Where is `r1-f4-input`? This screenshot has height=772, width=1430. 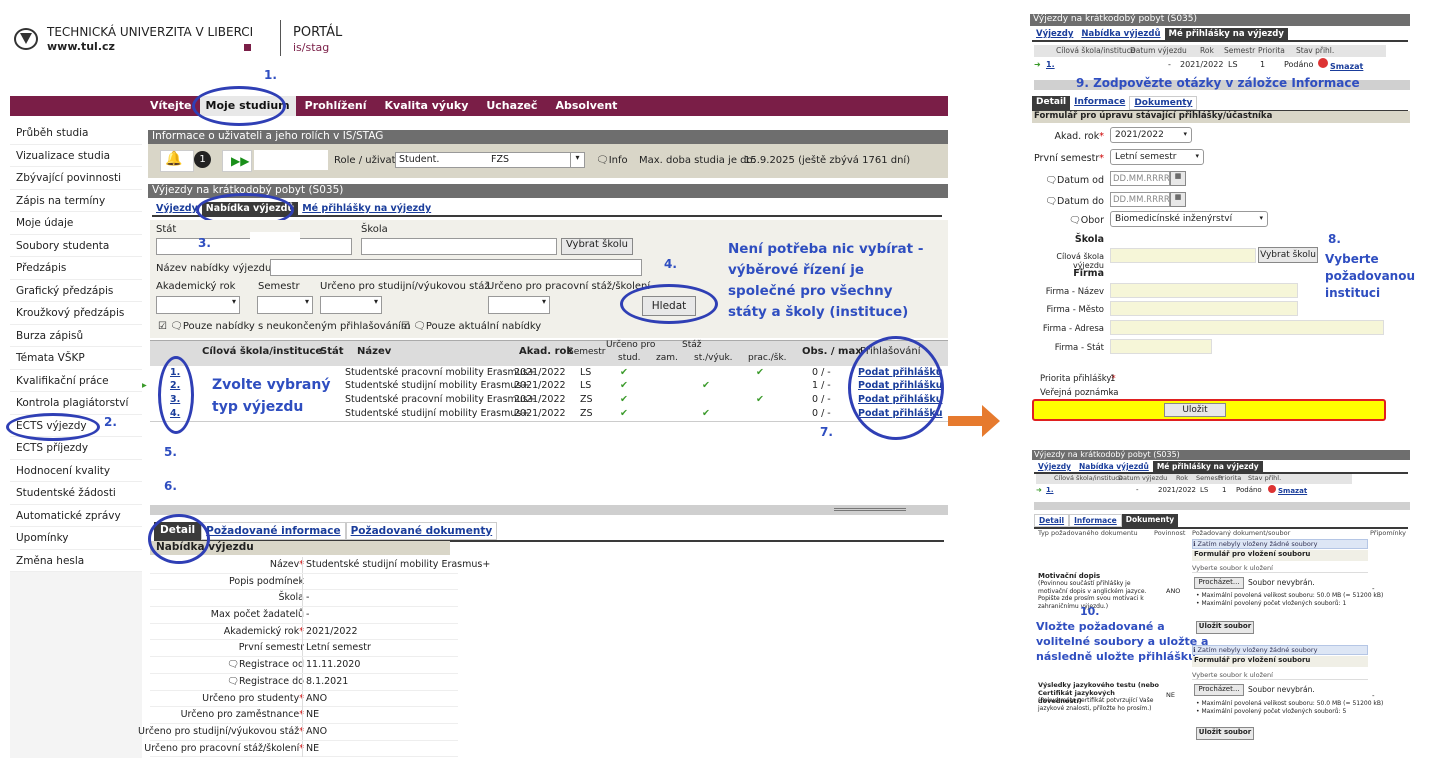
r1-f4-input is located at coordinates (1161, 346).